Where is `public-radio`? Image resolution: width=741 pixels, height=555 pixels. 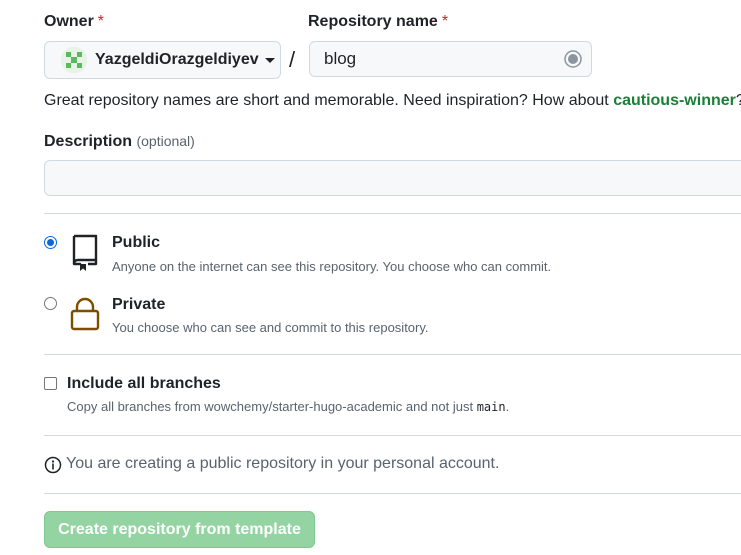 public-radio is located at coordinates (50, 242).